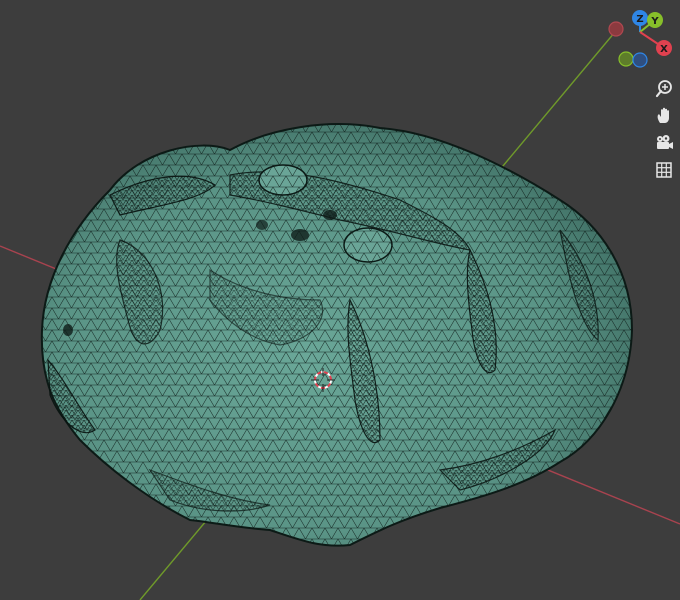  I want to click on svg-text: X, so click(664, 49).